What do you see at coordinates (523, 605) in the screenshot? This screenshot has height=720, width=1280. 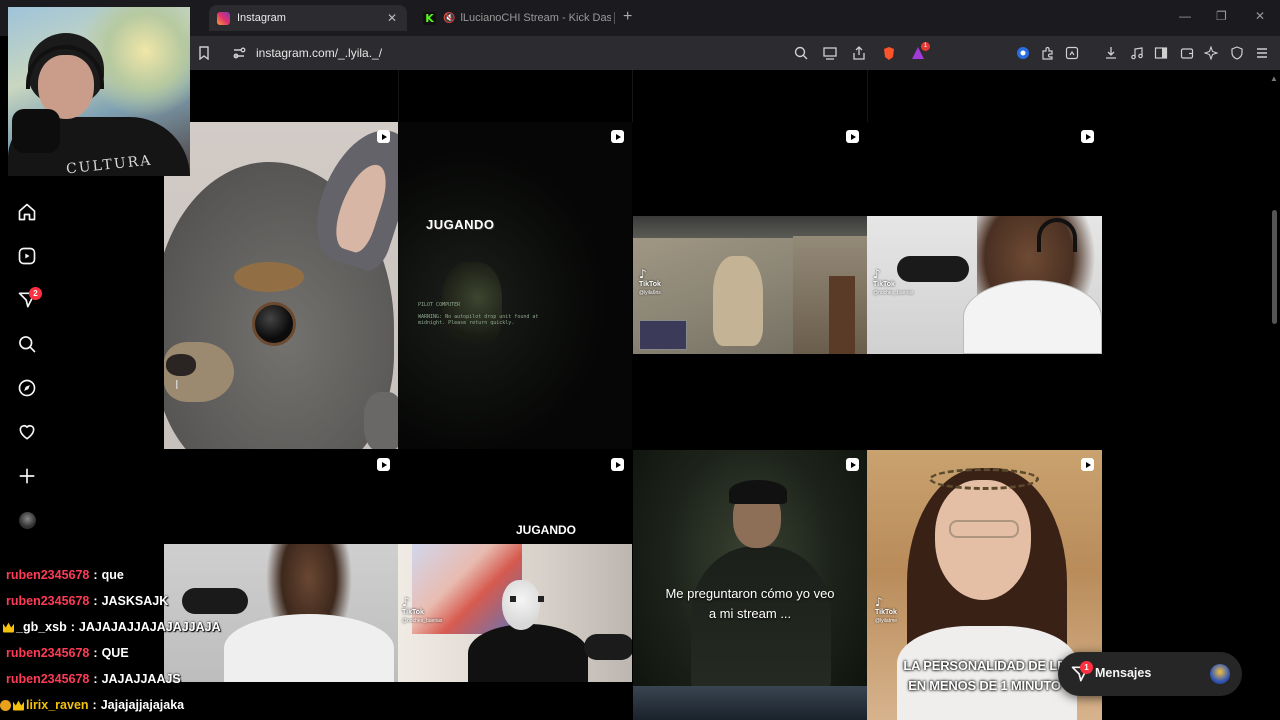 I see `hockey-mask-icon` at bounding box center [523, 605].